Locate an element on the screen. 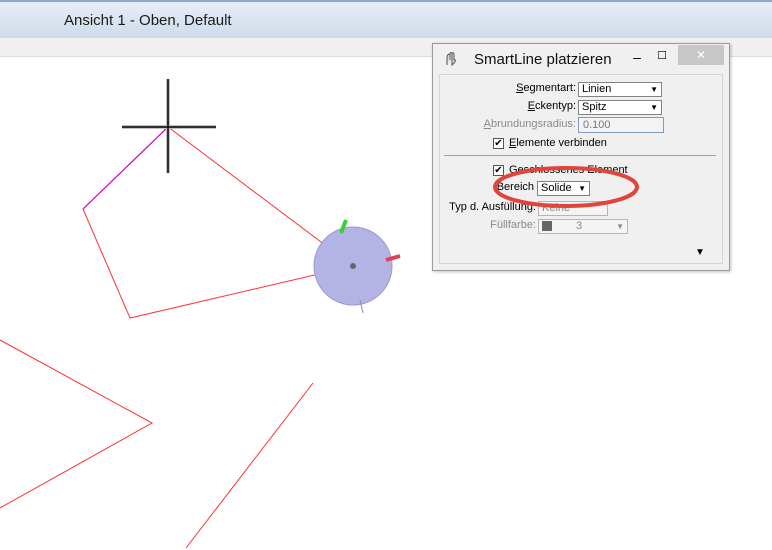  fuellfarbe-dropdown: 3 ▼ is located at coordinates (583, 226).